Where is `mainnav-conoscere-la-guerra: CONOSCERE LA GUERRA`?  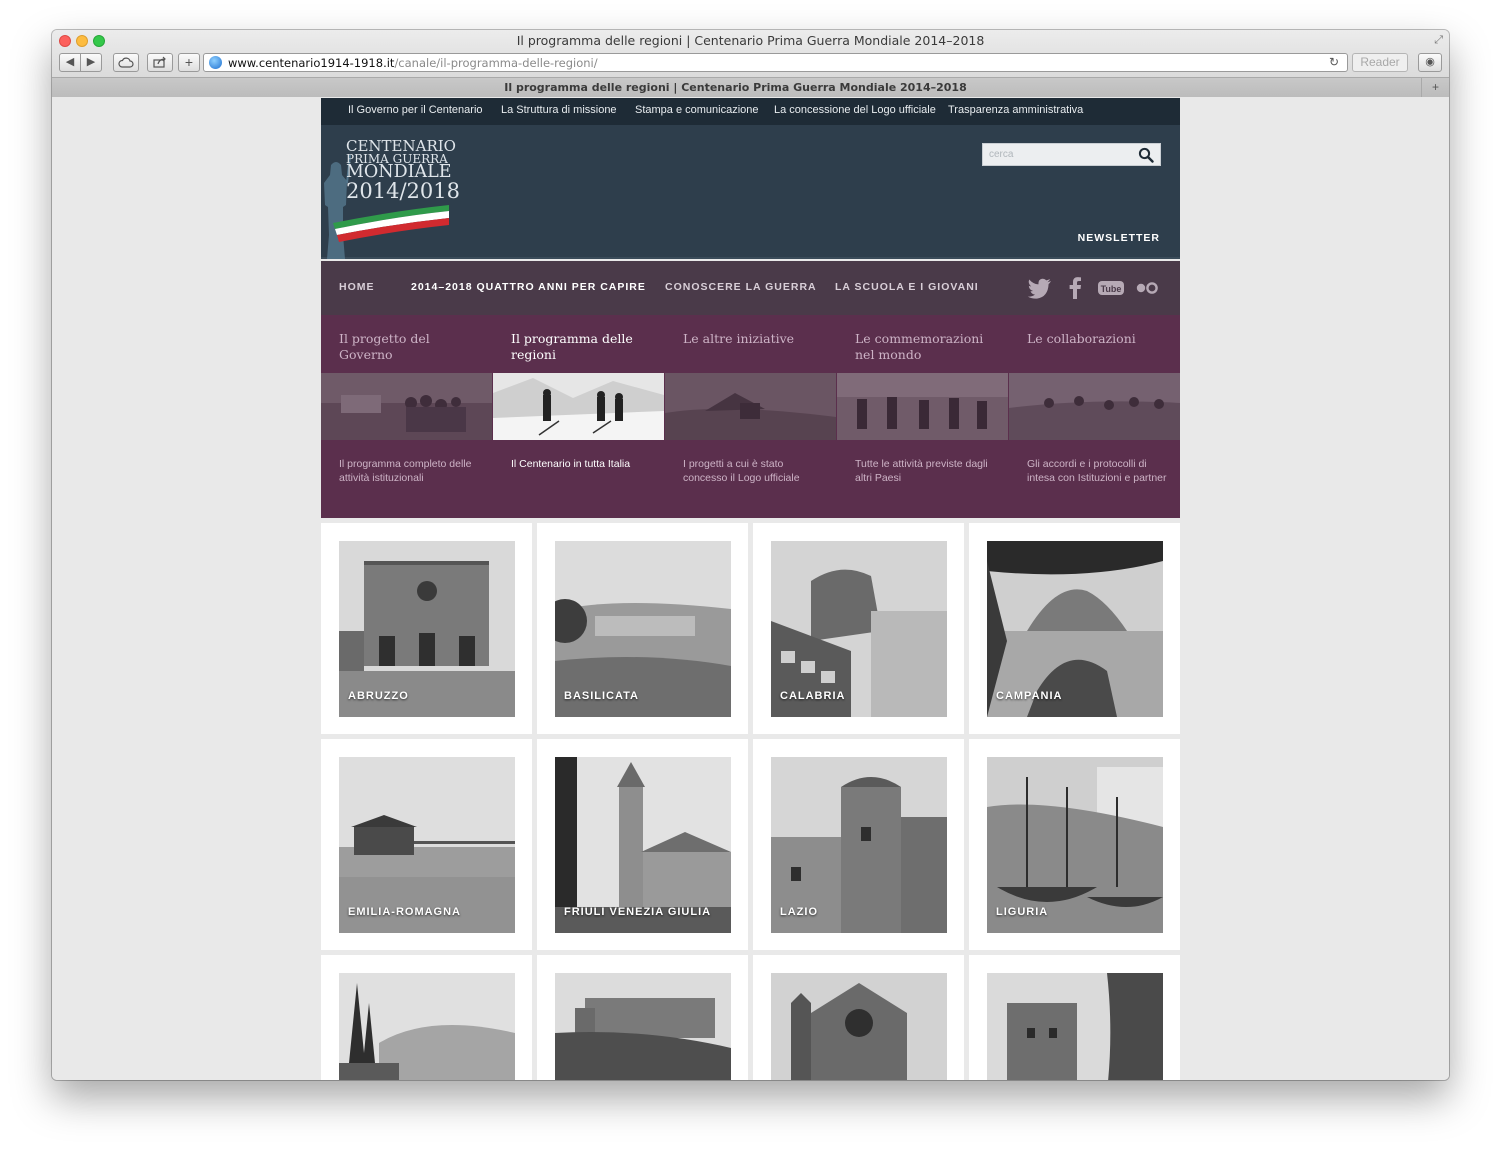 mainnav-conoscere-la-guerra: CONOSCERE LA GUERRA is located at coordinates (741, 287).